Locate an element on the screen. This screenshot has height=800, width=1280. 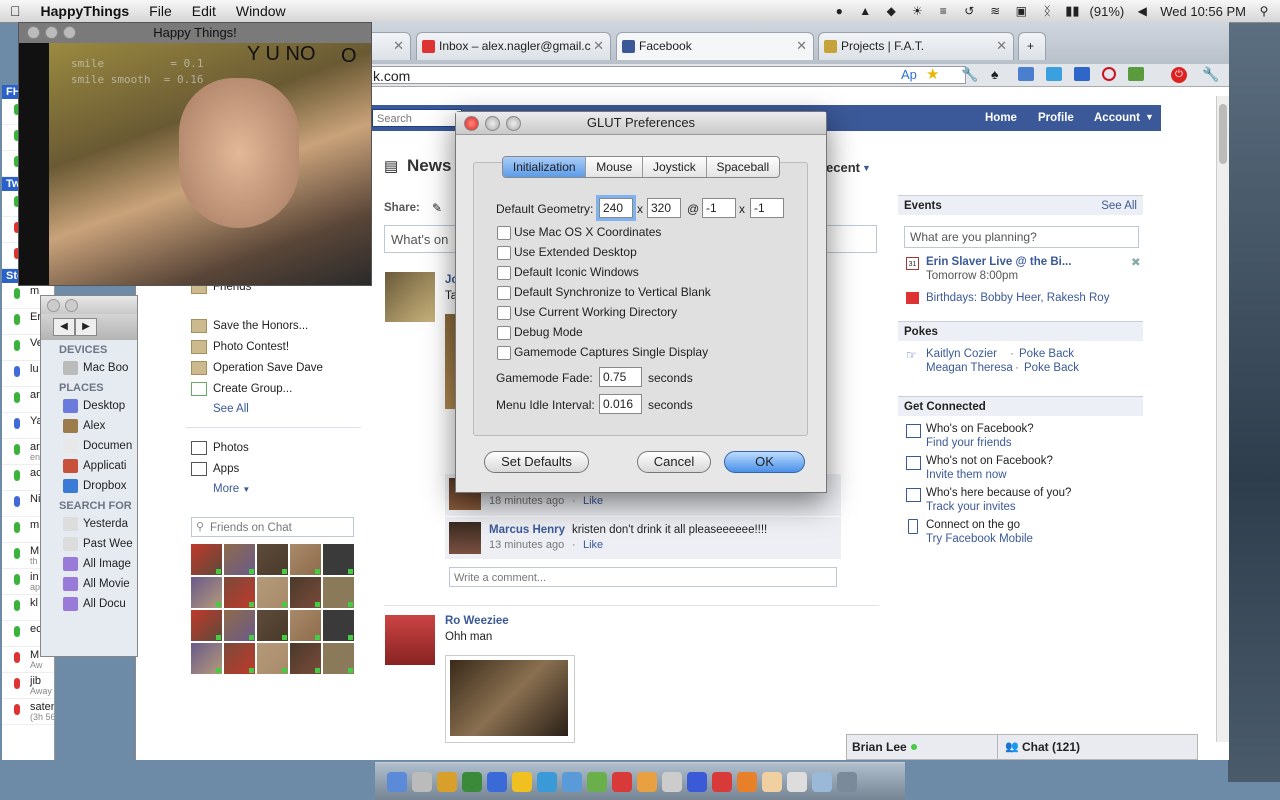
group-item: Operation Save Dave is located at coordinates (257, 368).